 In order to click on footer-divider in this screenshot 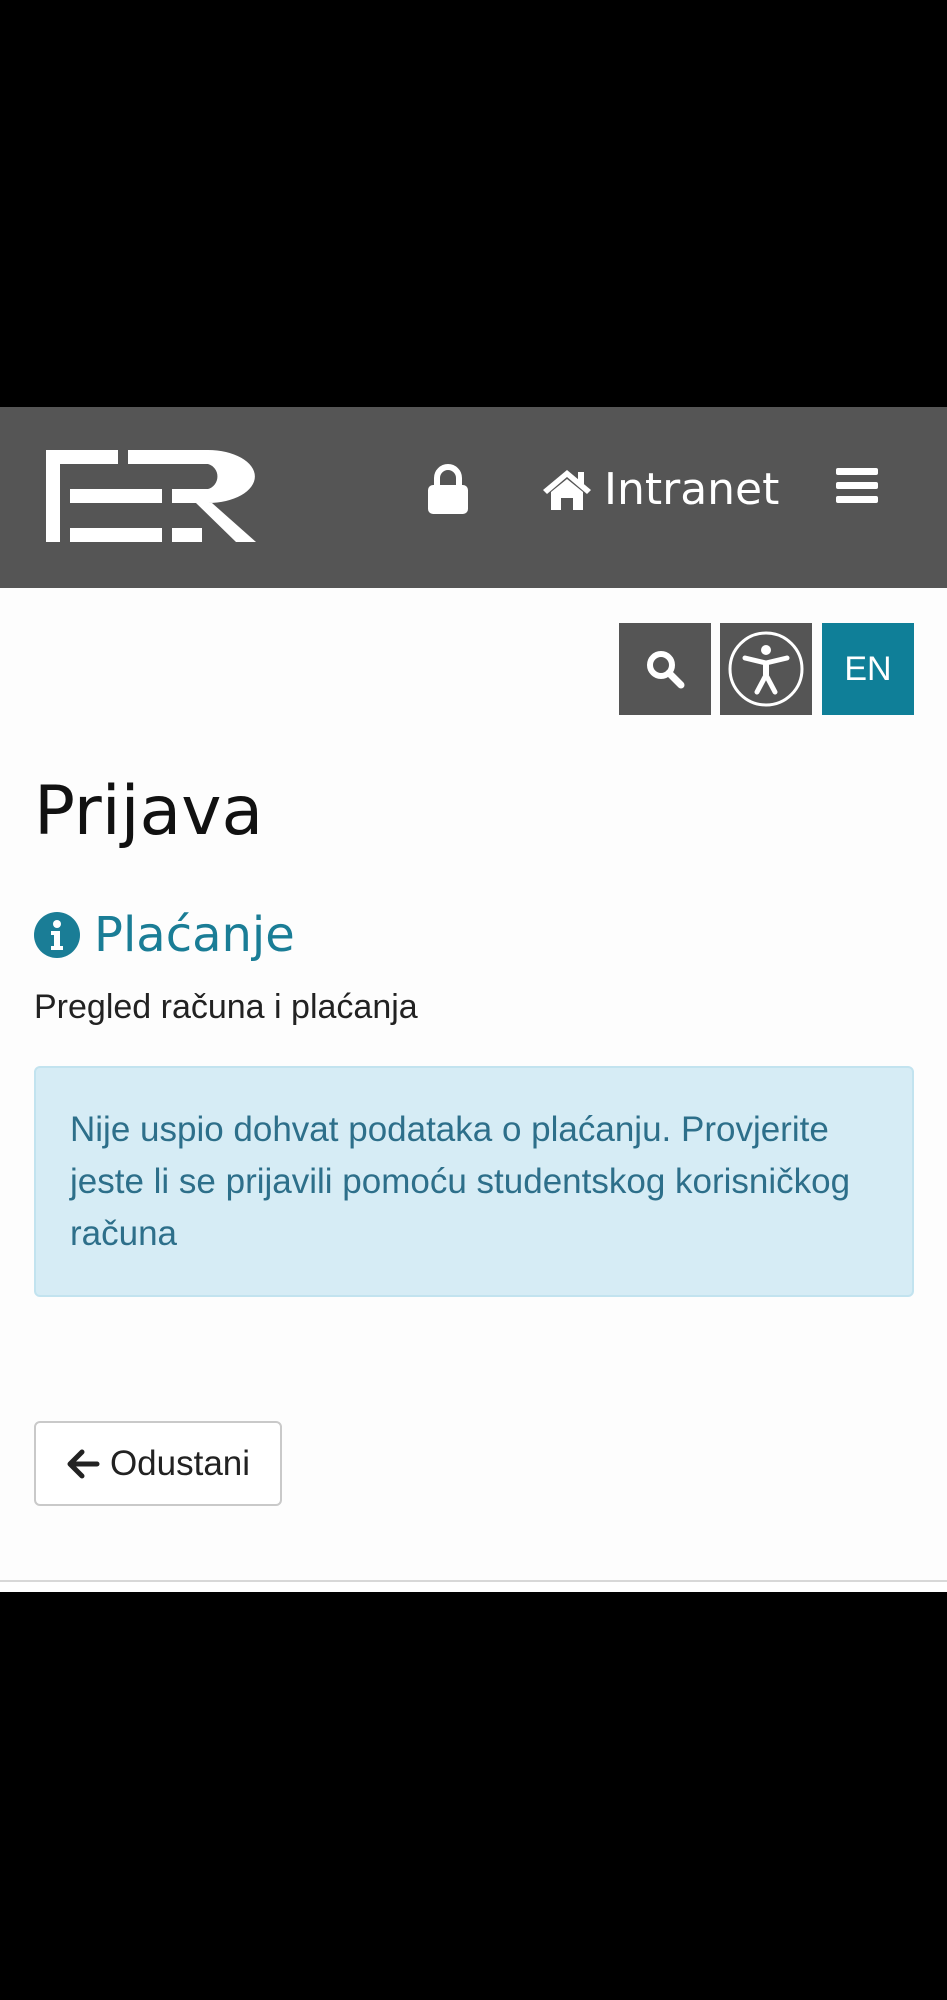, I will do `click(473, 1586)`.